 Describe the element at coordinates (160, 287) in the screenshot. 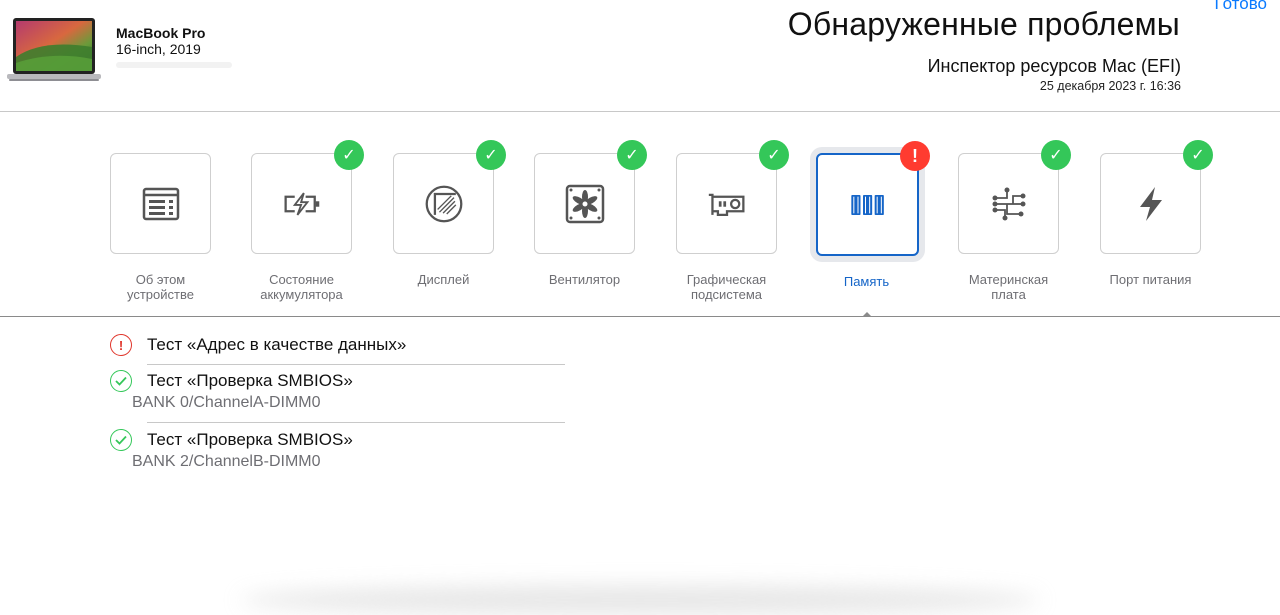

I see `category-label: Об этом устройстве` at that location.